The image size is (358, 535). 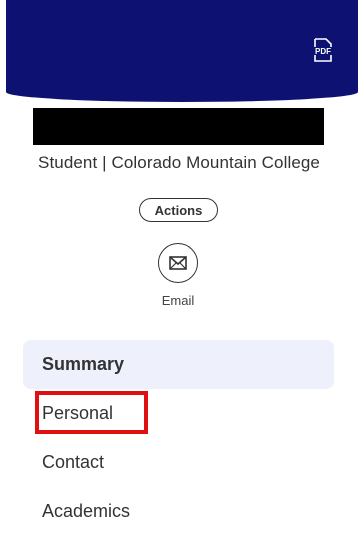 I want to click on nav-item-personal: Personal, so click(x=178, y=413).